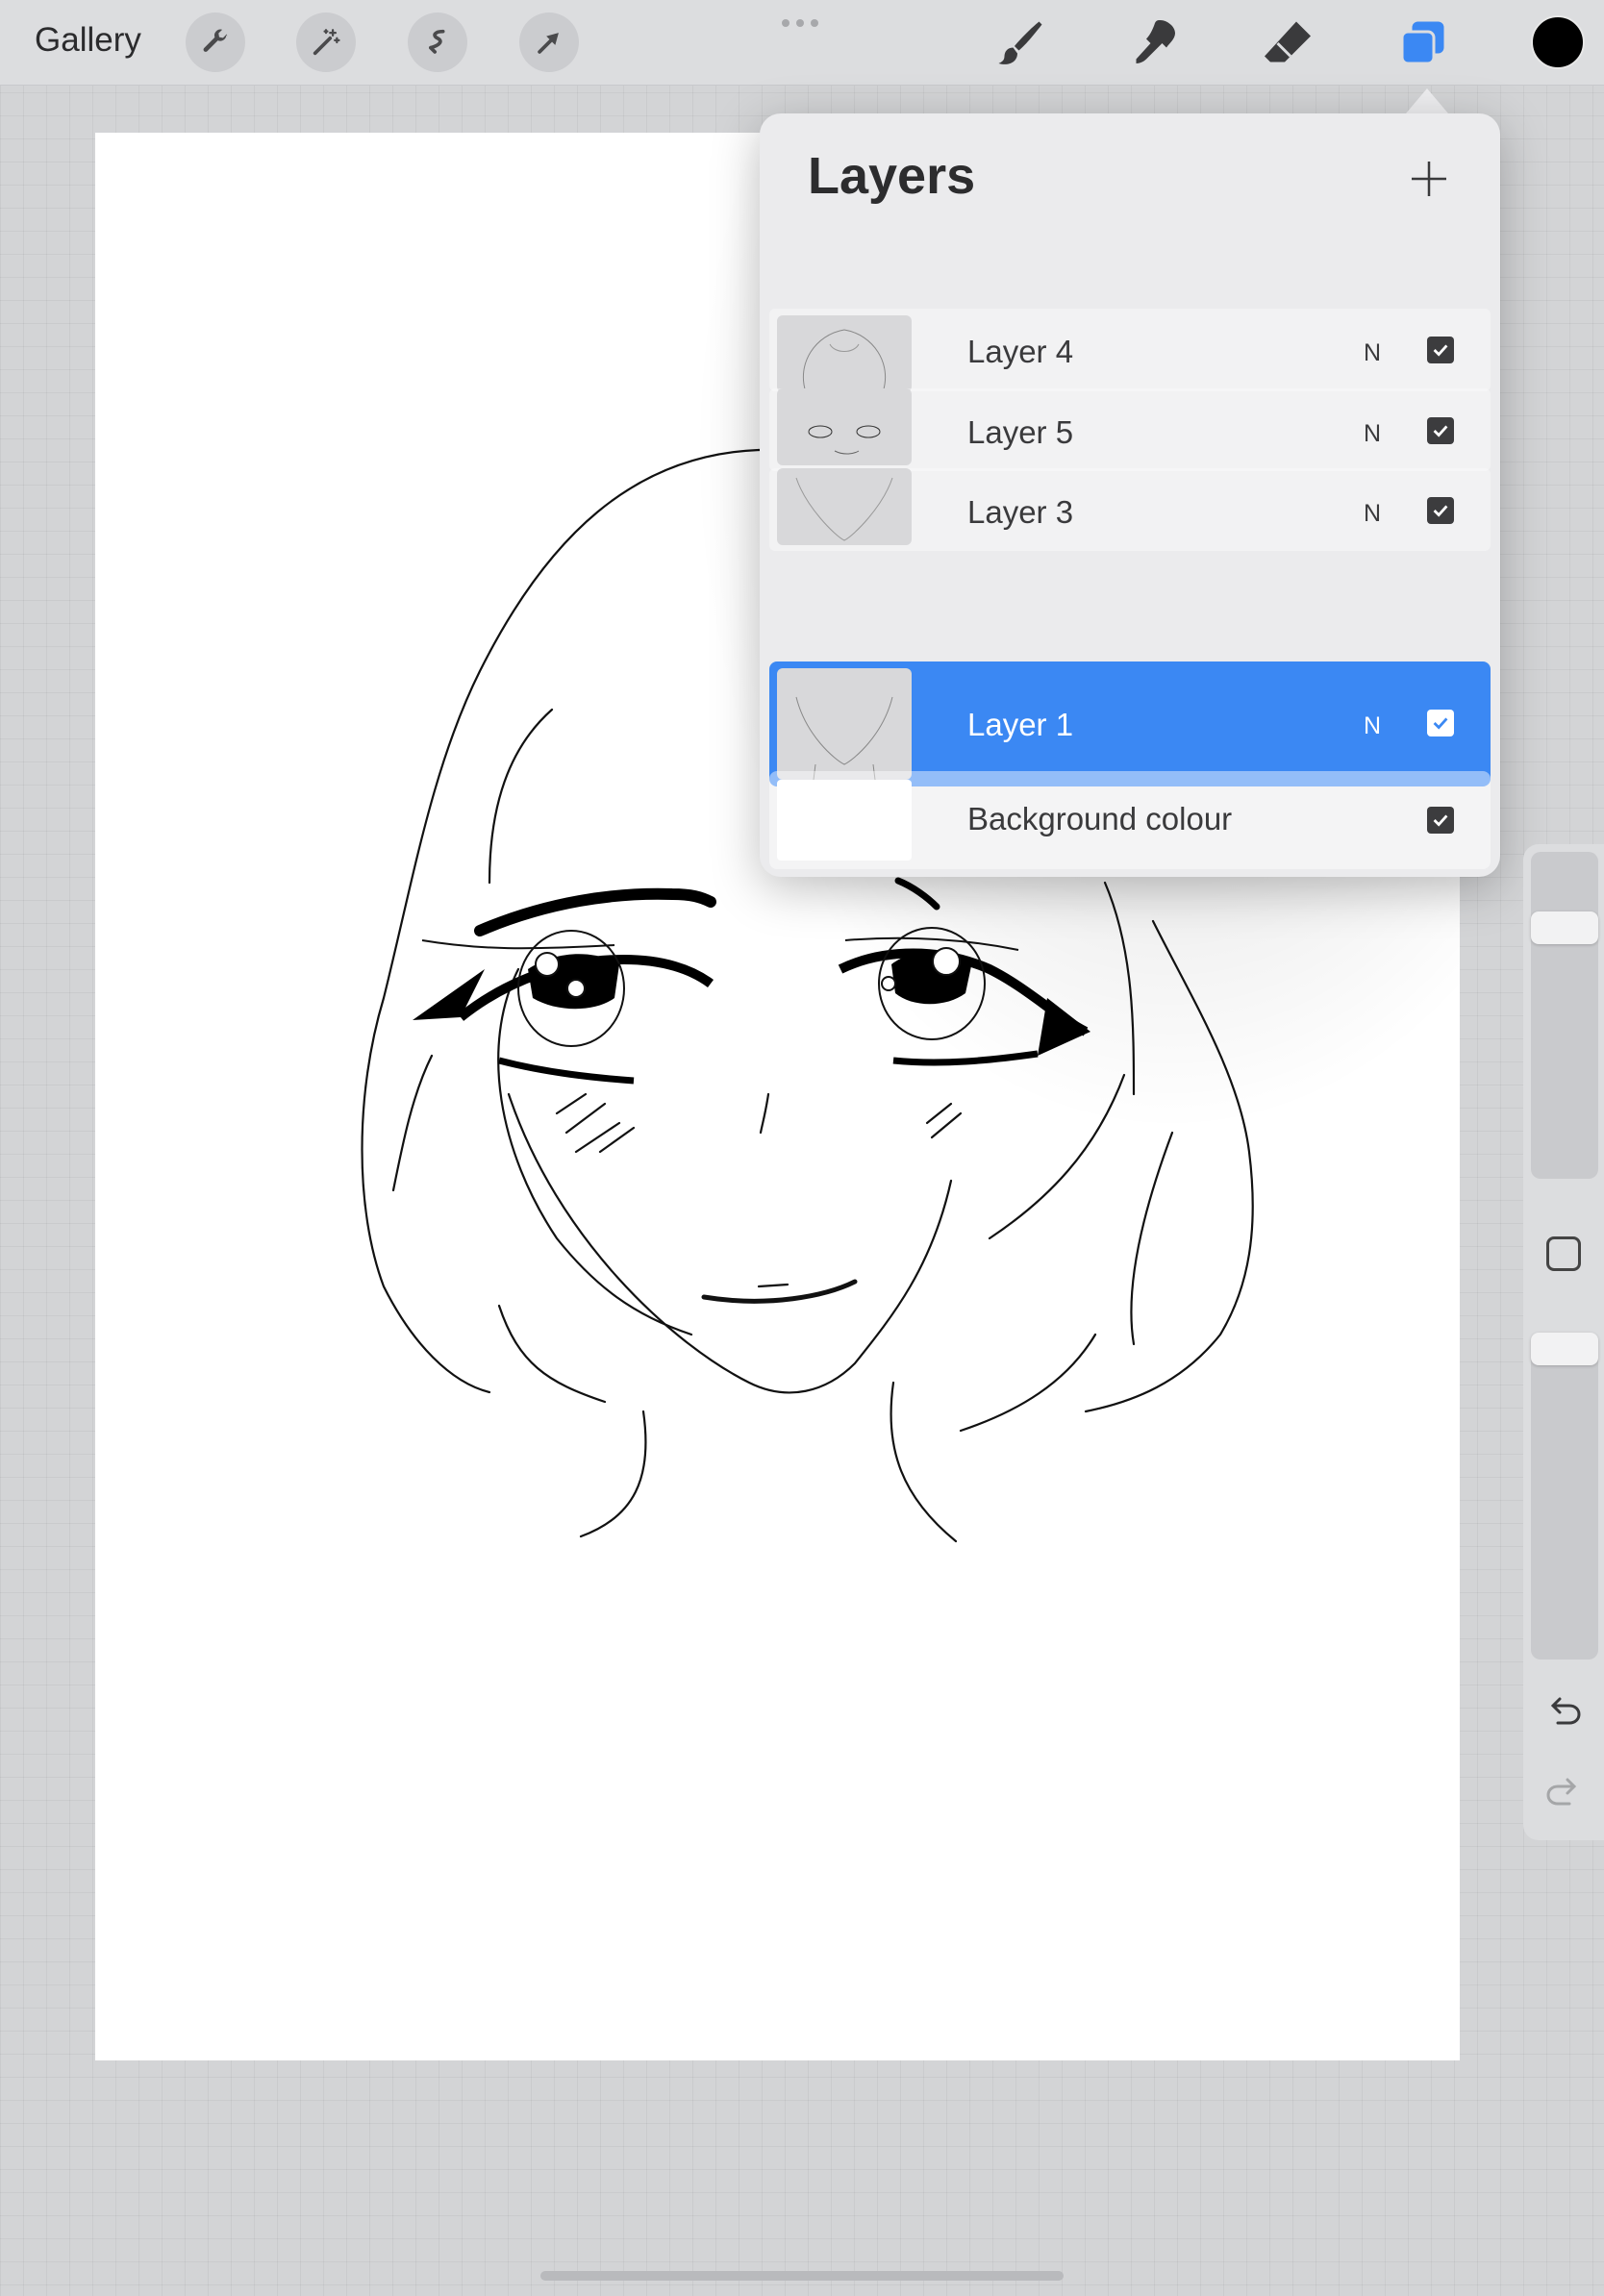  I want to click on transform-arrow-icon, so click(548, 43).